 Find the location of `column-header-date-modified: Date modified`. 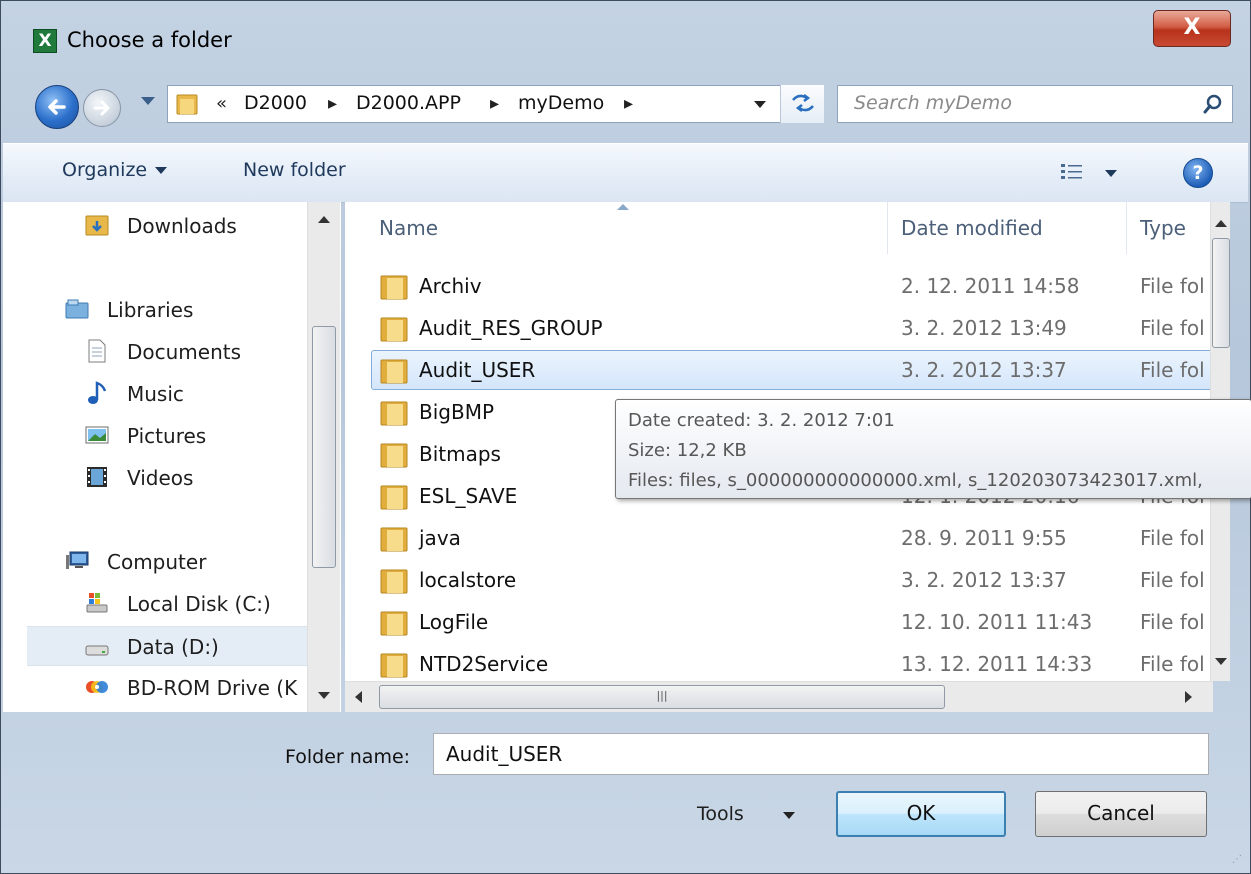

column-header-date-modified: Date modified is located at coordinates (972, 228).